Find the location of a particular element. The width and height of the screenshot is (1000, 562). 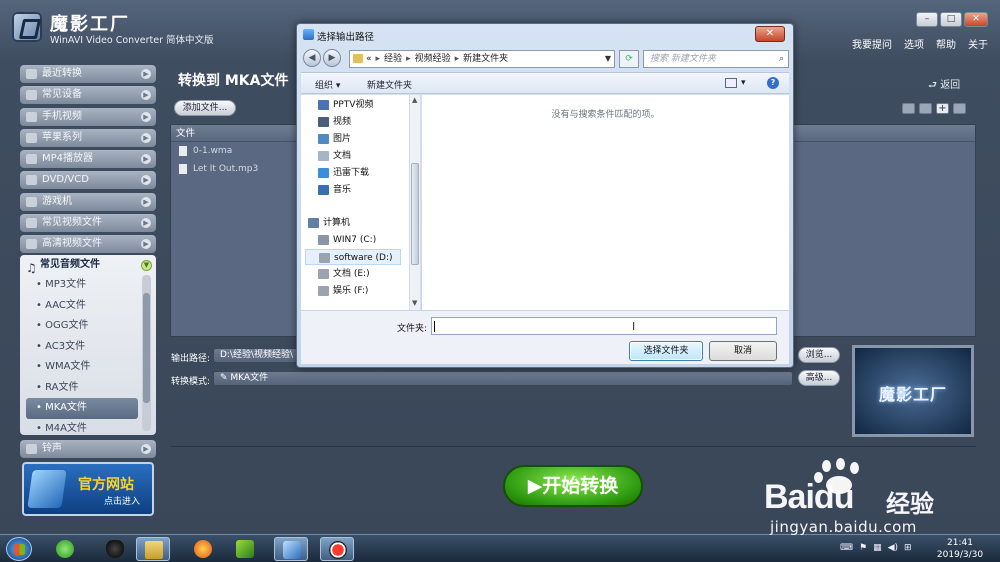

plus-icon: + is located at coordinates (942, 108).